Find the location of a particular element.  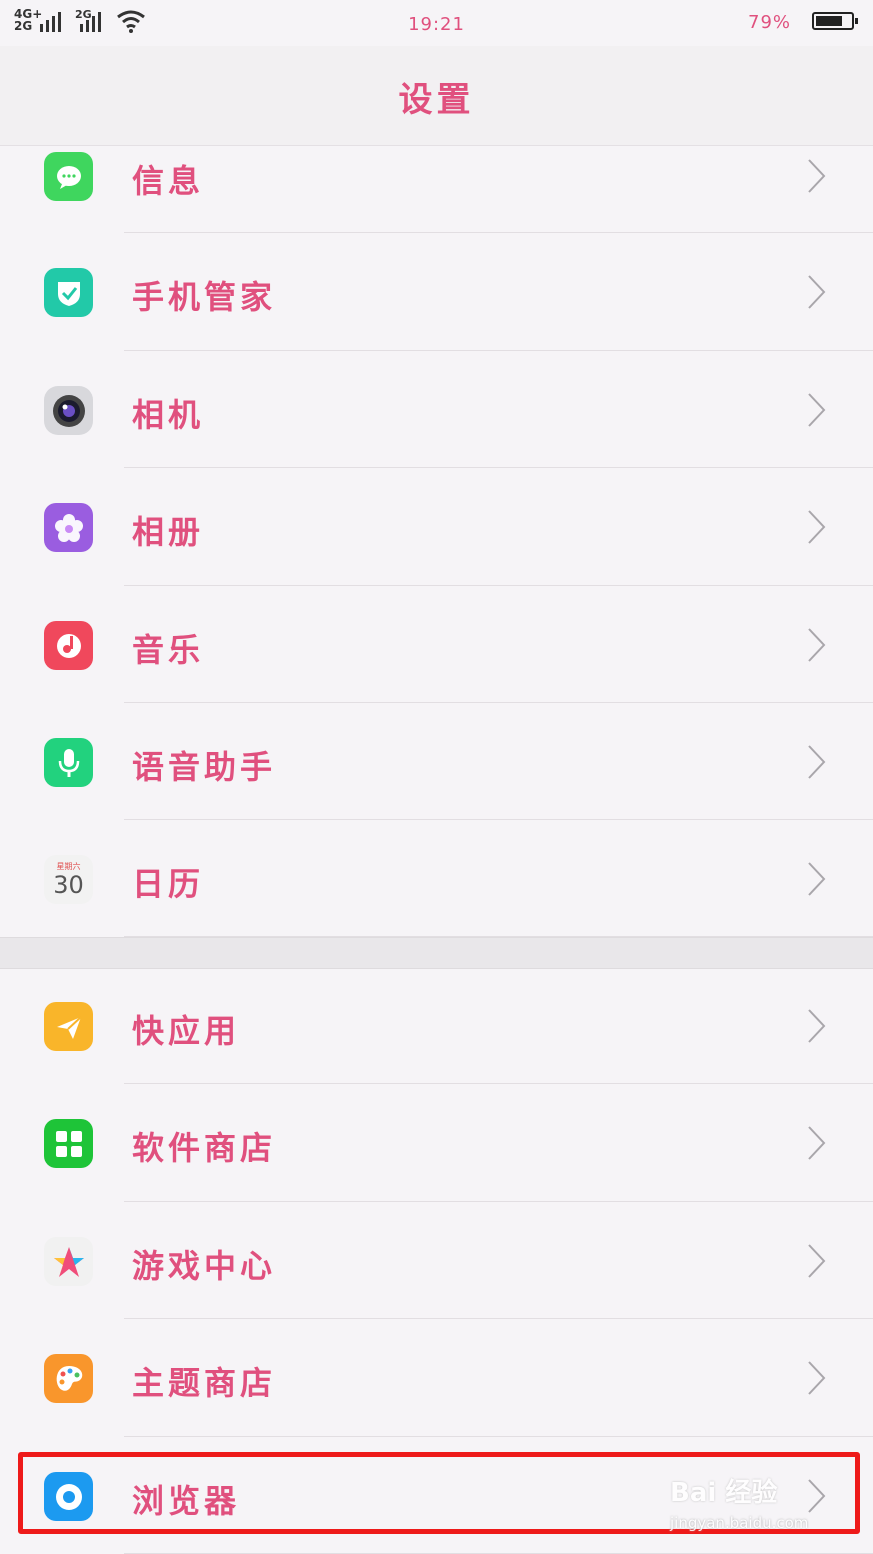

music-icon is located at coordinates (68, 645).